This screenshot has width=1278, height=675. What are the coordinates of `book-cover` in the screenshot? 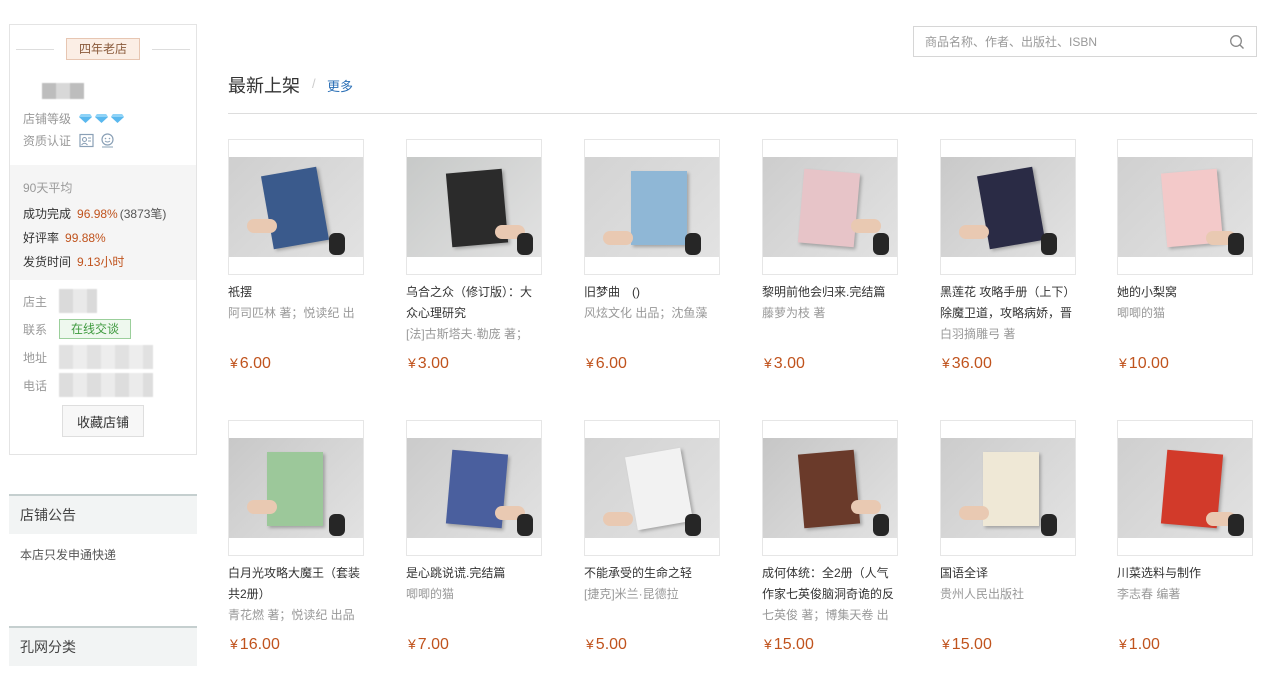 It's located at (659, 208).